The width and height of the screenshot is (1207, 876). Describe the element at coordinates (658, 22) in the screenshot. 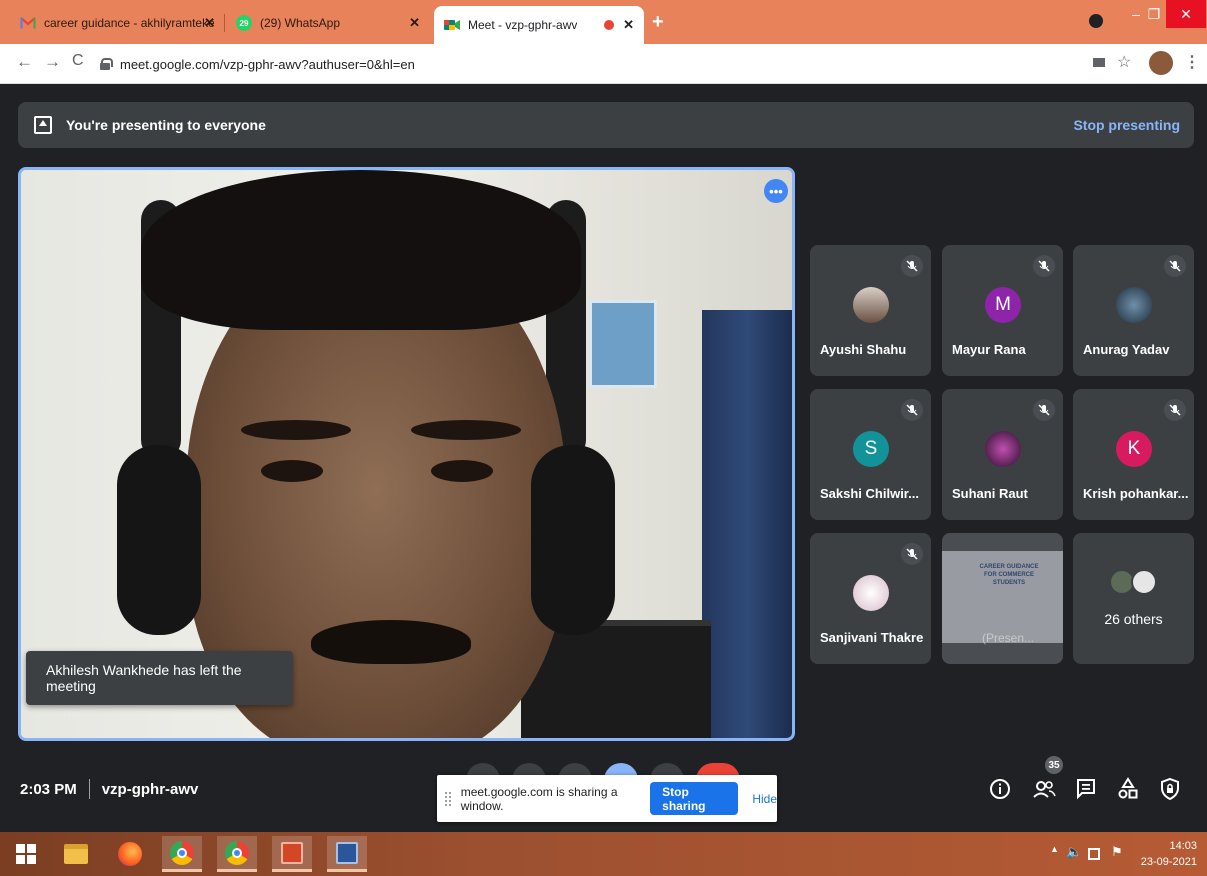

I see `new-tab-button: +` at that location.